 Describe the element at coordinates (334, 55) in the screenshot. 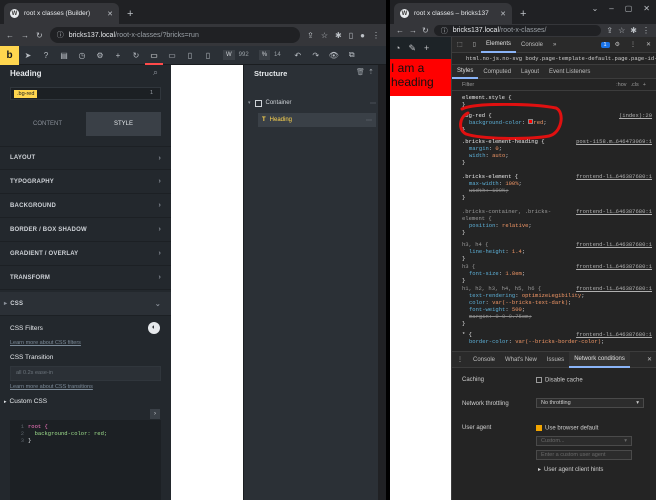

I see `preview-icon: 👁` at that location.